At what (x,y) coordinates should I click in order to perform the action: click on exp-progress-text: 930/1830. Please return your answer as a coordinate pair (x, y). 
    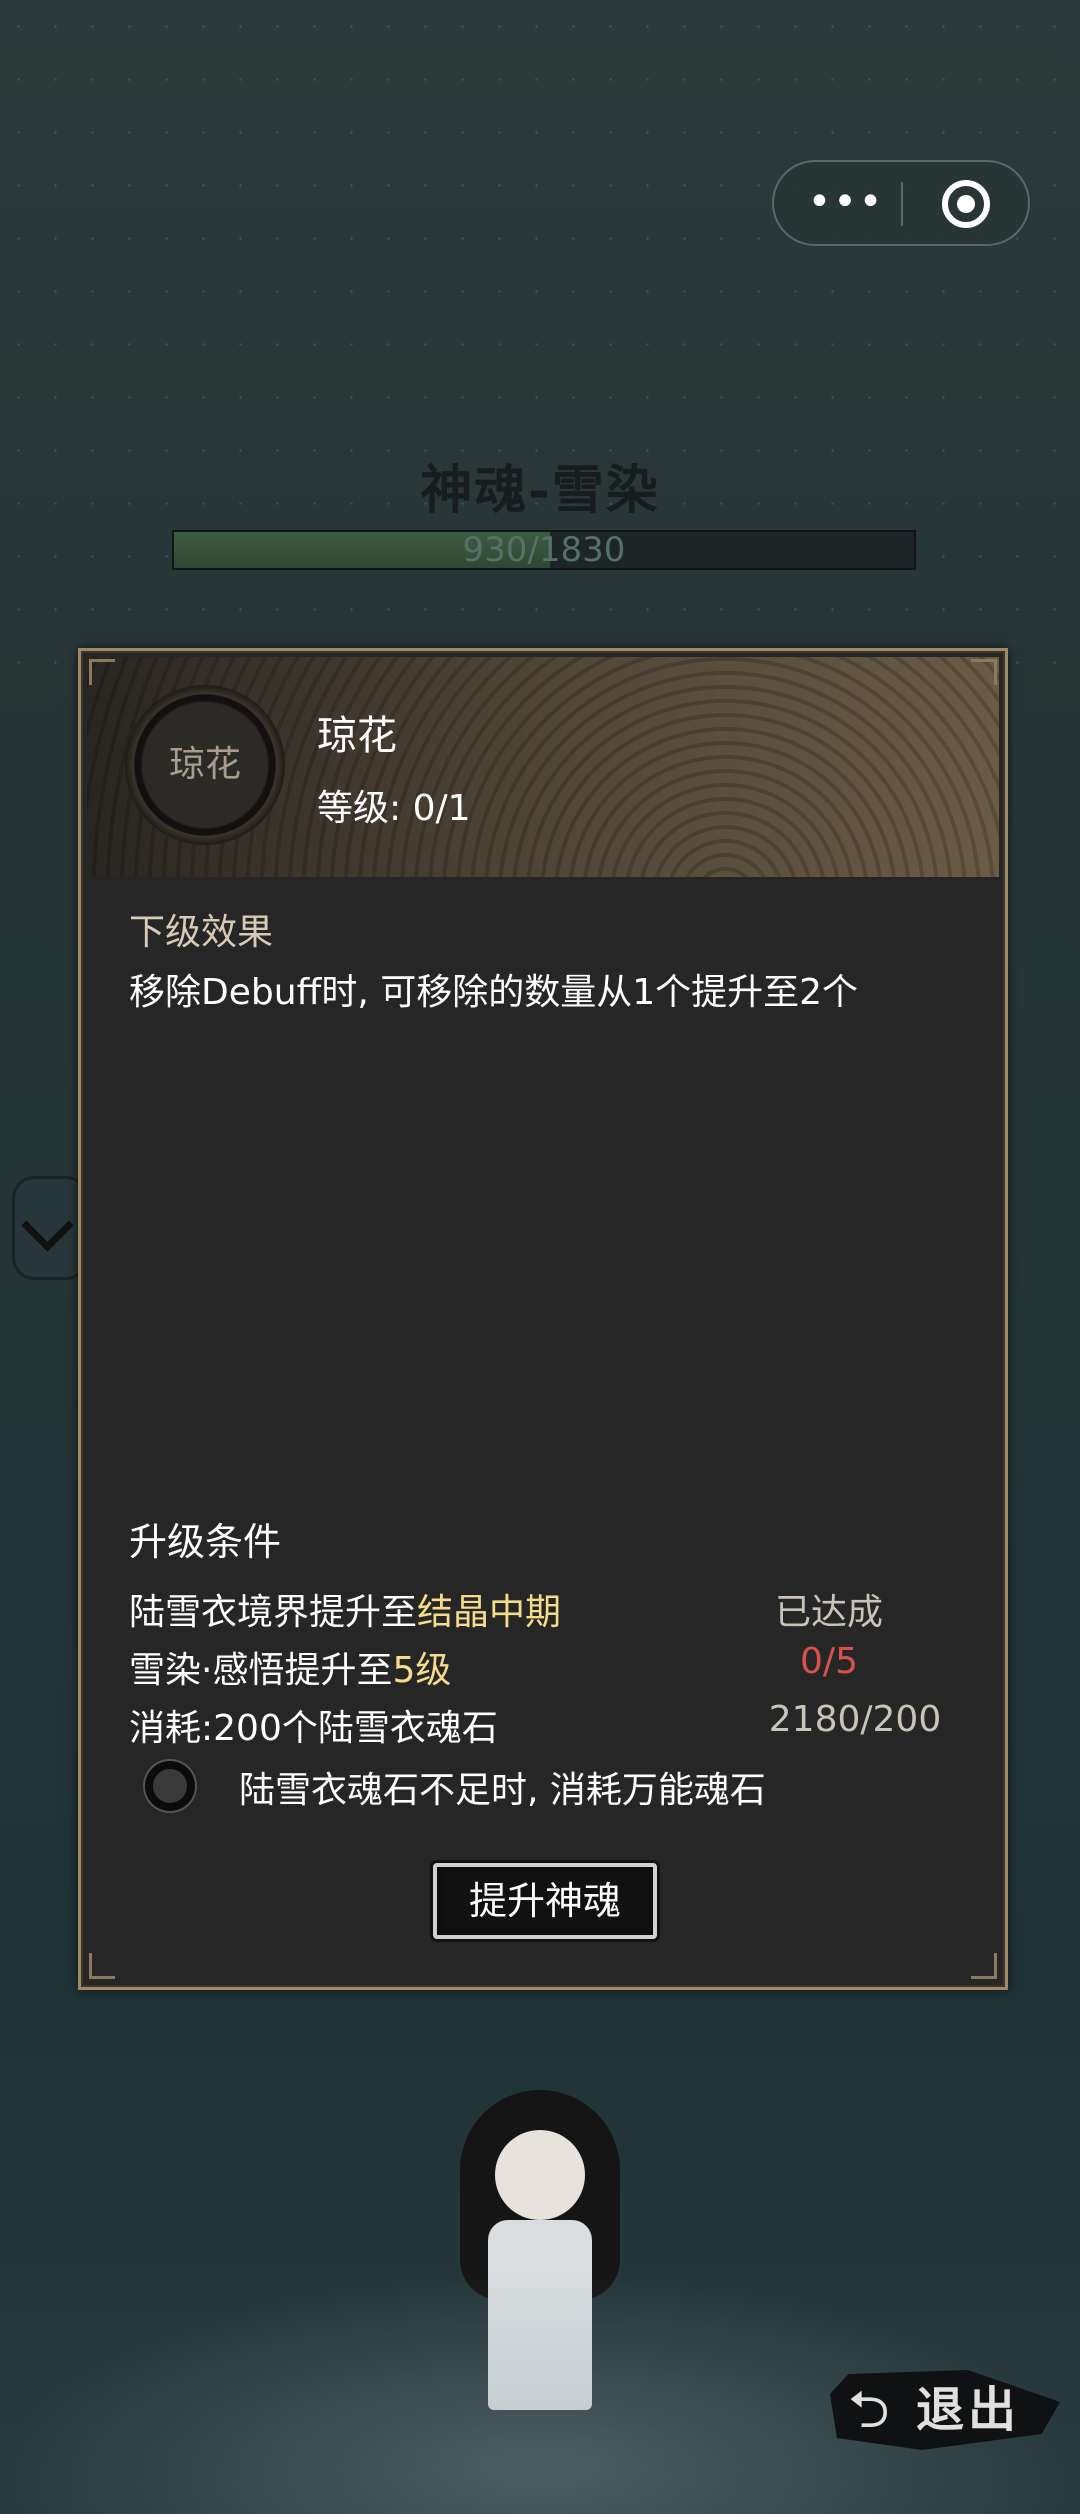
    Looking at the image, I should click on (544, 550).